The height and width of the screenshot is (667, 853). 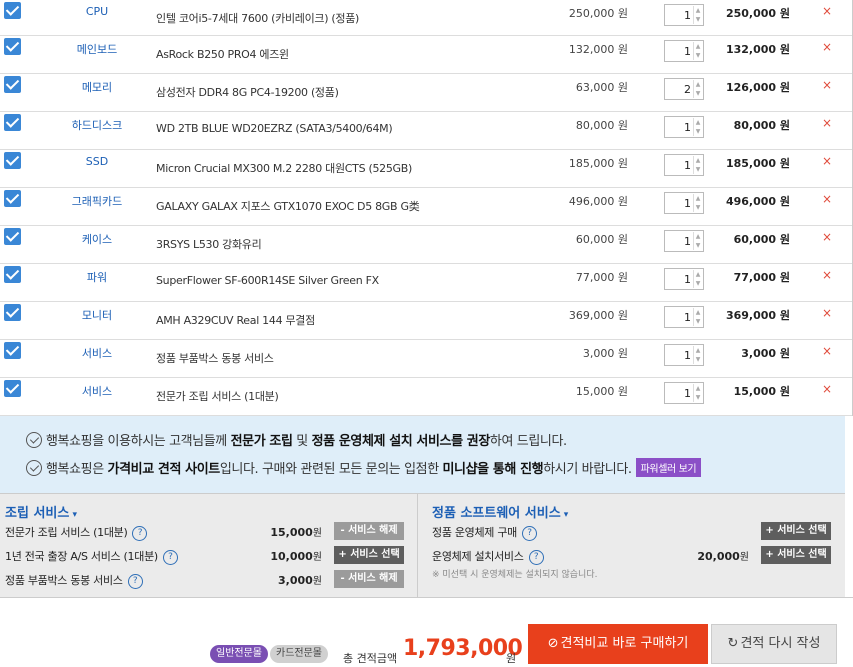 I want to click on service-row: 1년 전국 출장 A/S 서비스 (1대분)? 10,000원 + 서비스 선택, so click(x=205, y=556).